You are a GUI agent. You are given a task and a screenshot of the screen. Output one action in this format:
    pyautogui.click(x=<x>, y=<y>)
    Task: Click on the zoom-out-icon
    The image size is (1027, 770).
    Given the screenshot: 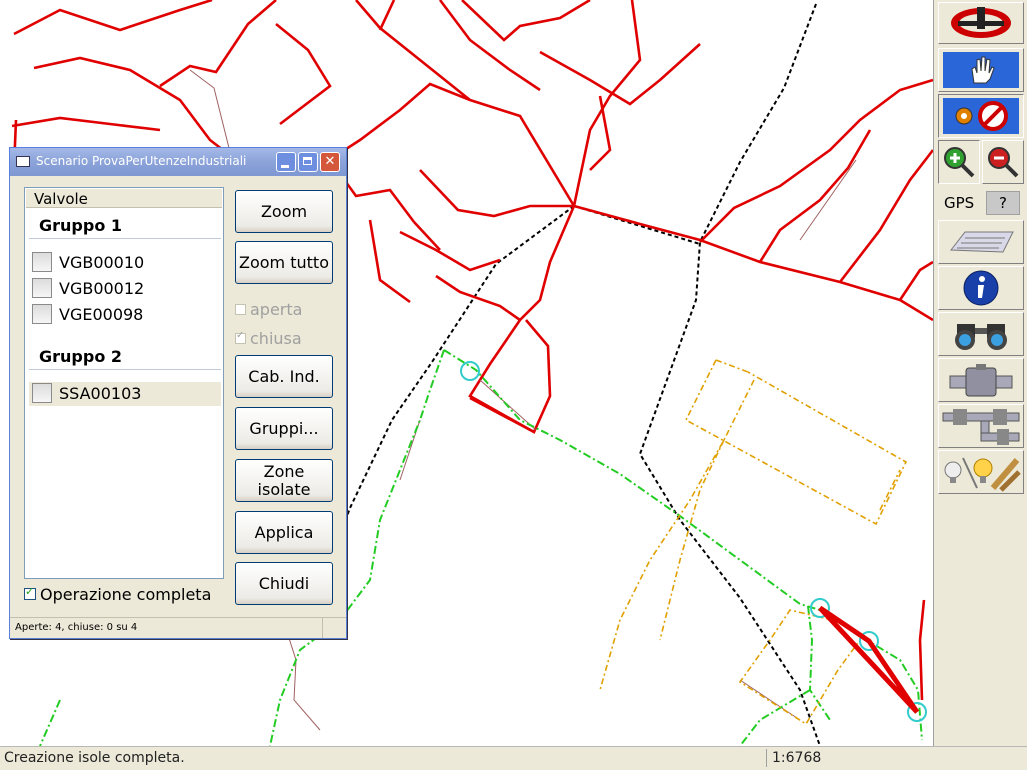 What is the action you would take?
    pyautogui.click(x=1003, y=162)
    